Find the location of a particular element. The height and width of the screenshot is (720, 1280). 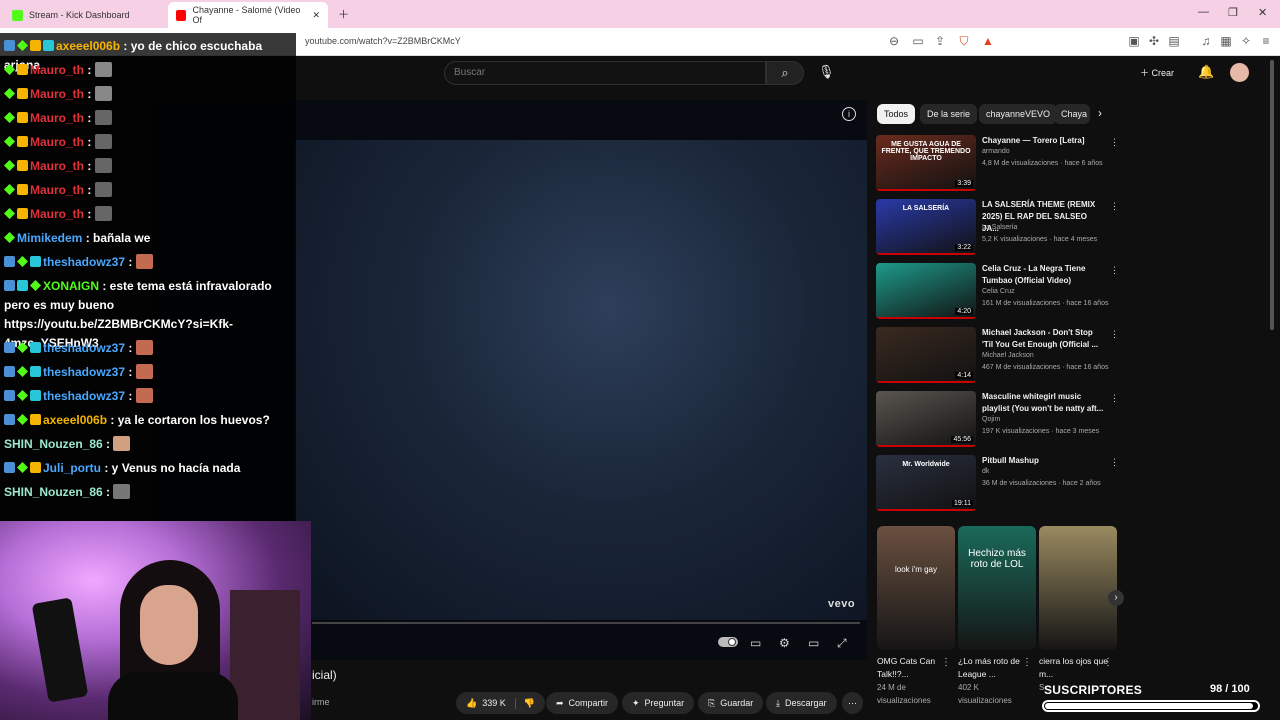

video-thumbnail: LA SALSERÍA 3:22 is located at coordinates (926, 227).